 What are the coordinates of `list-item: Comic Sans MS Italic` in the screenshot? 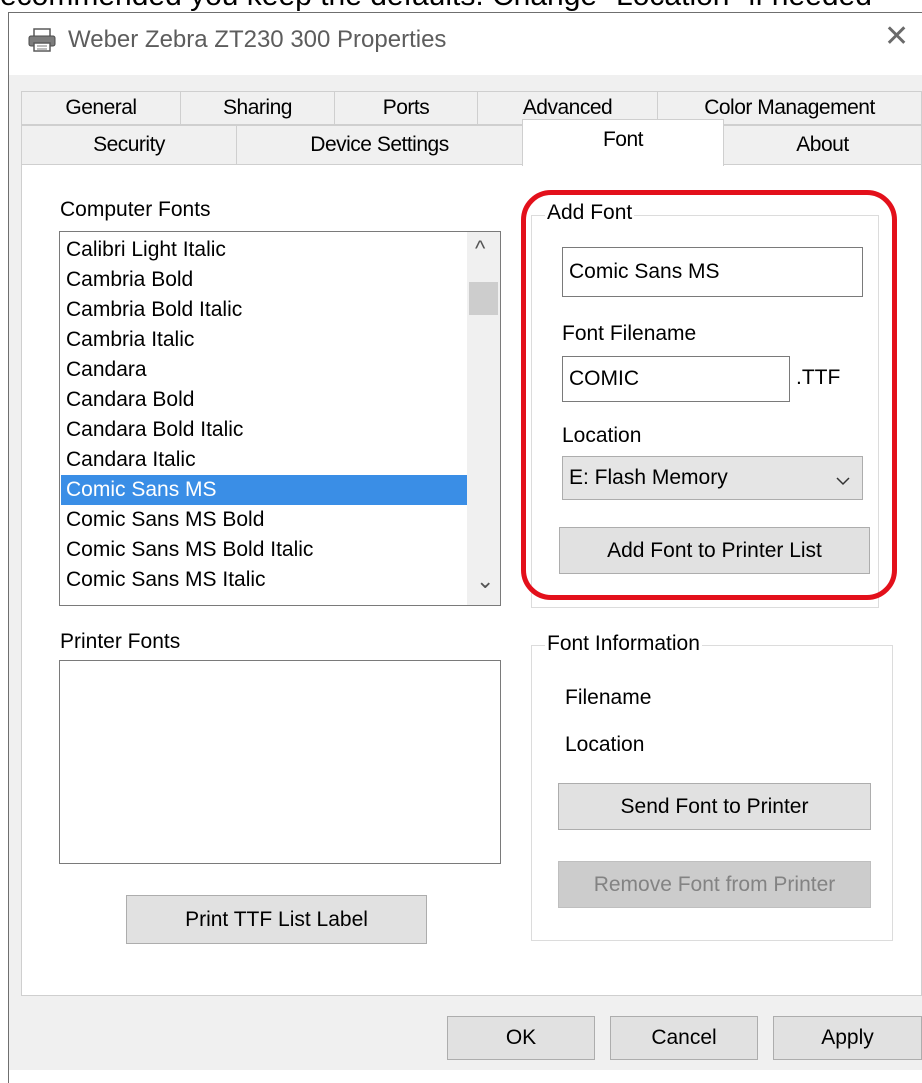 It's located at (165, 580).